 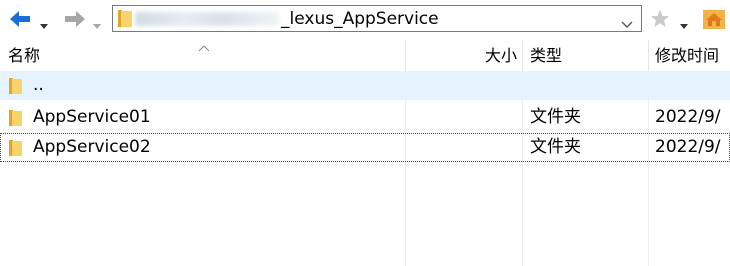 What do you see at coordinates (44, 22) in the screenshot?
I see `back-history-dropdown` at bounding box center [44, 22].